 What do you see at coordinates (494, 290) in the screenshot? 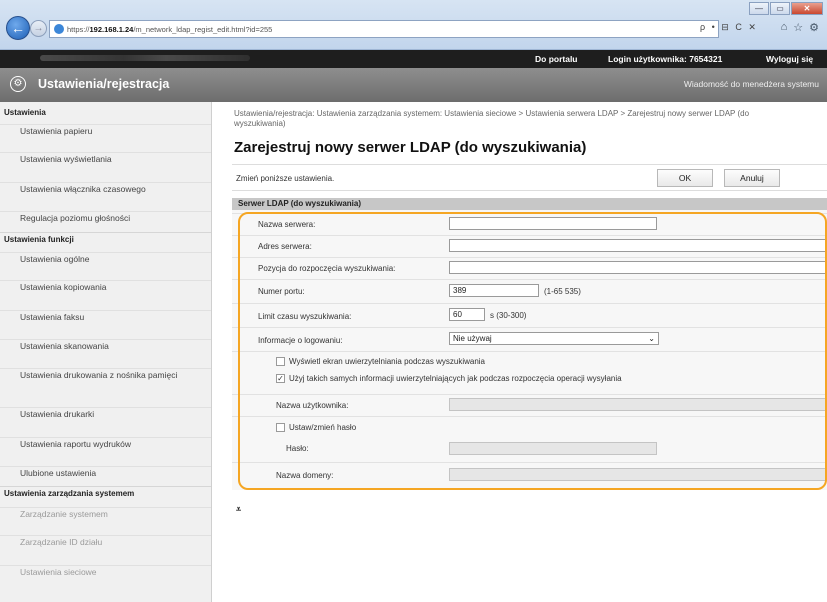
I see `port-input: 389` at bounding box center [494, 290].